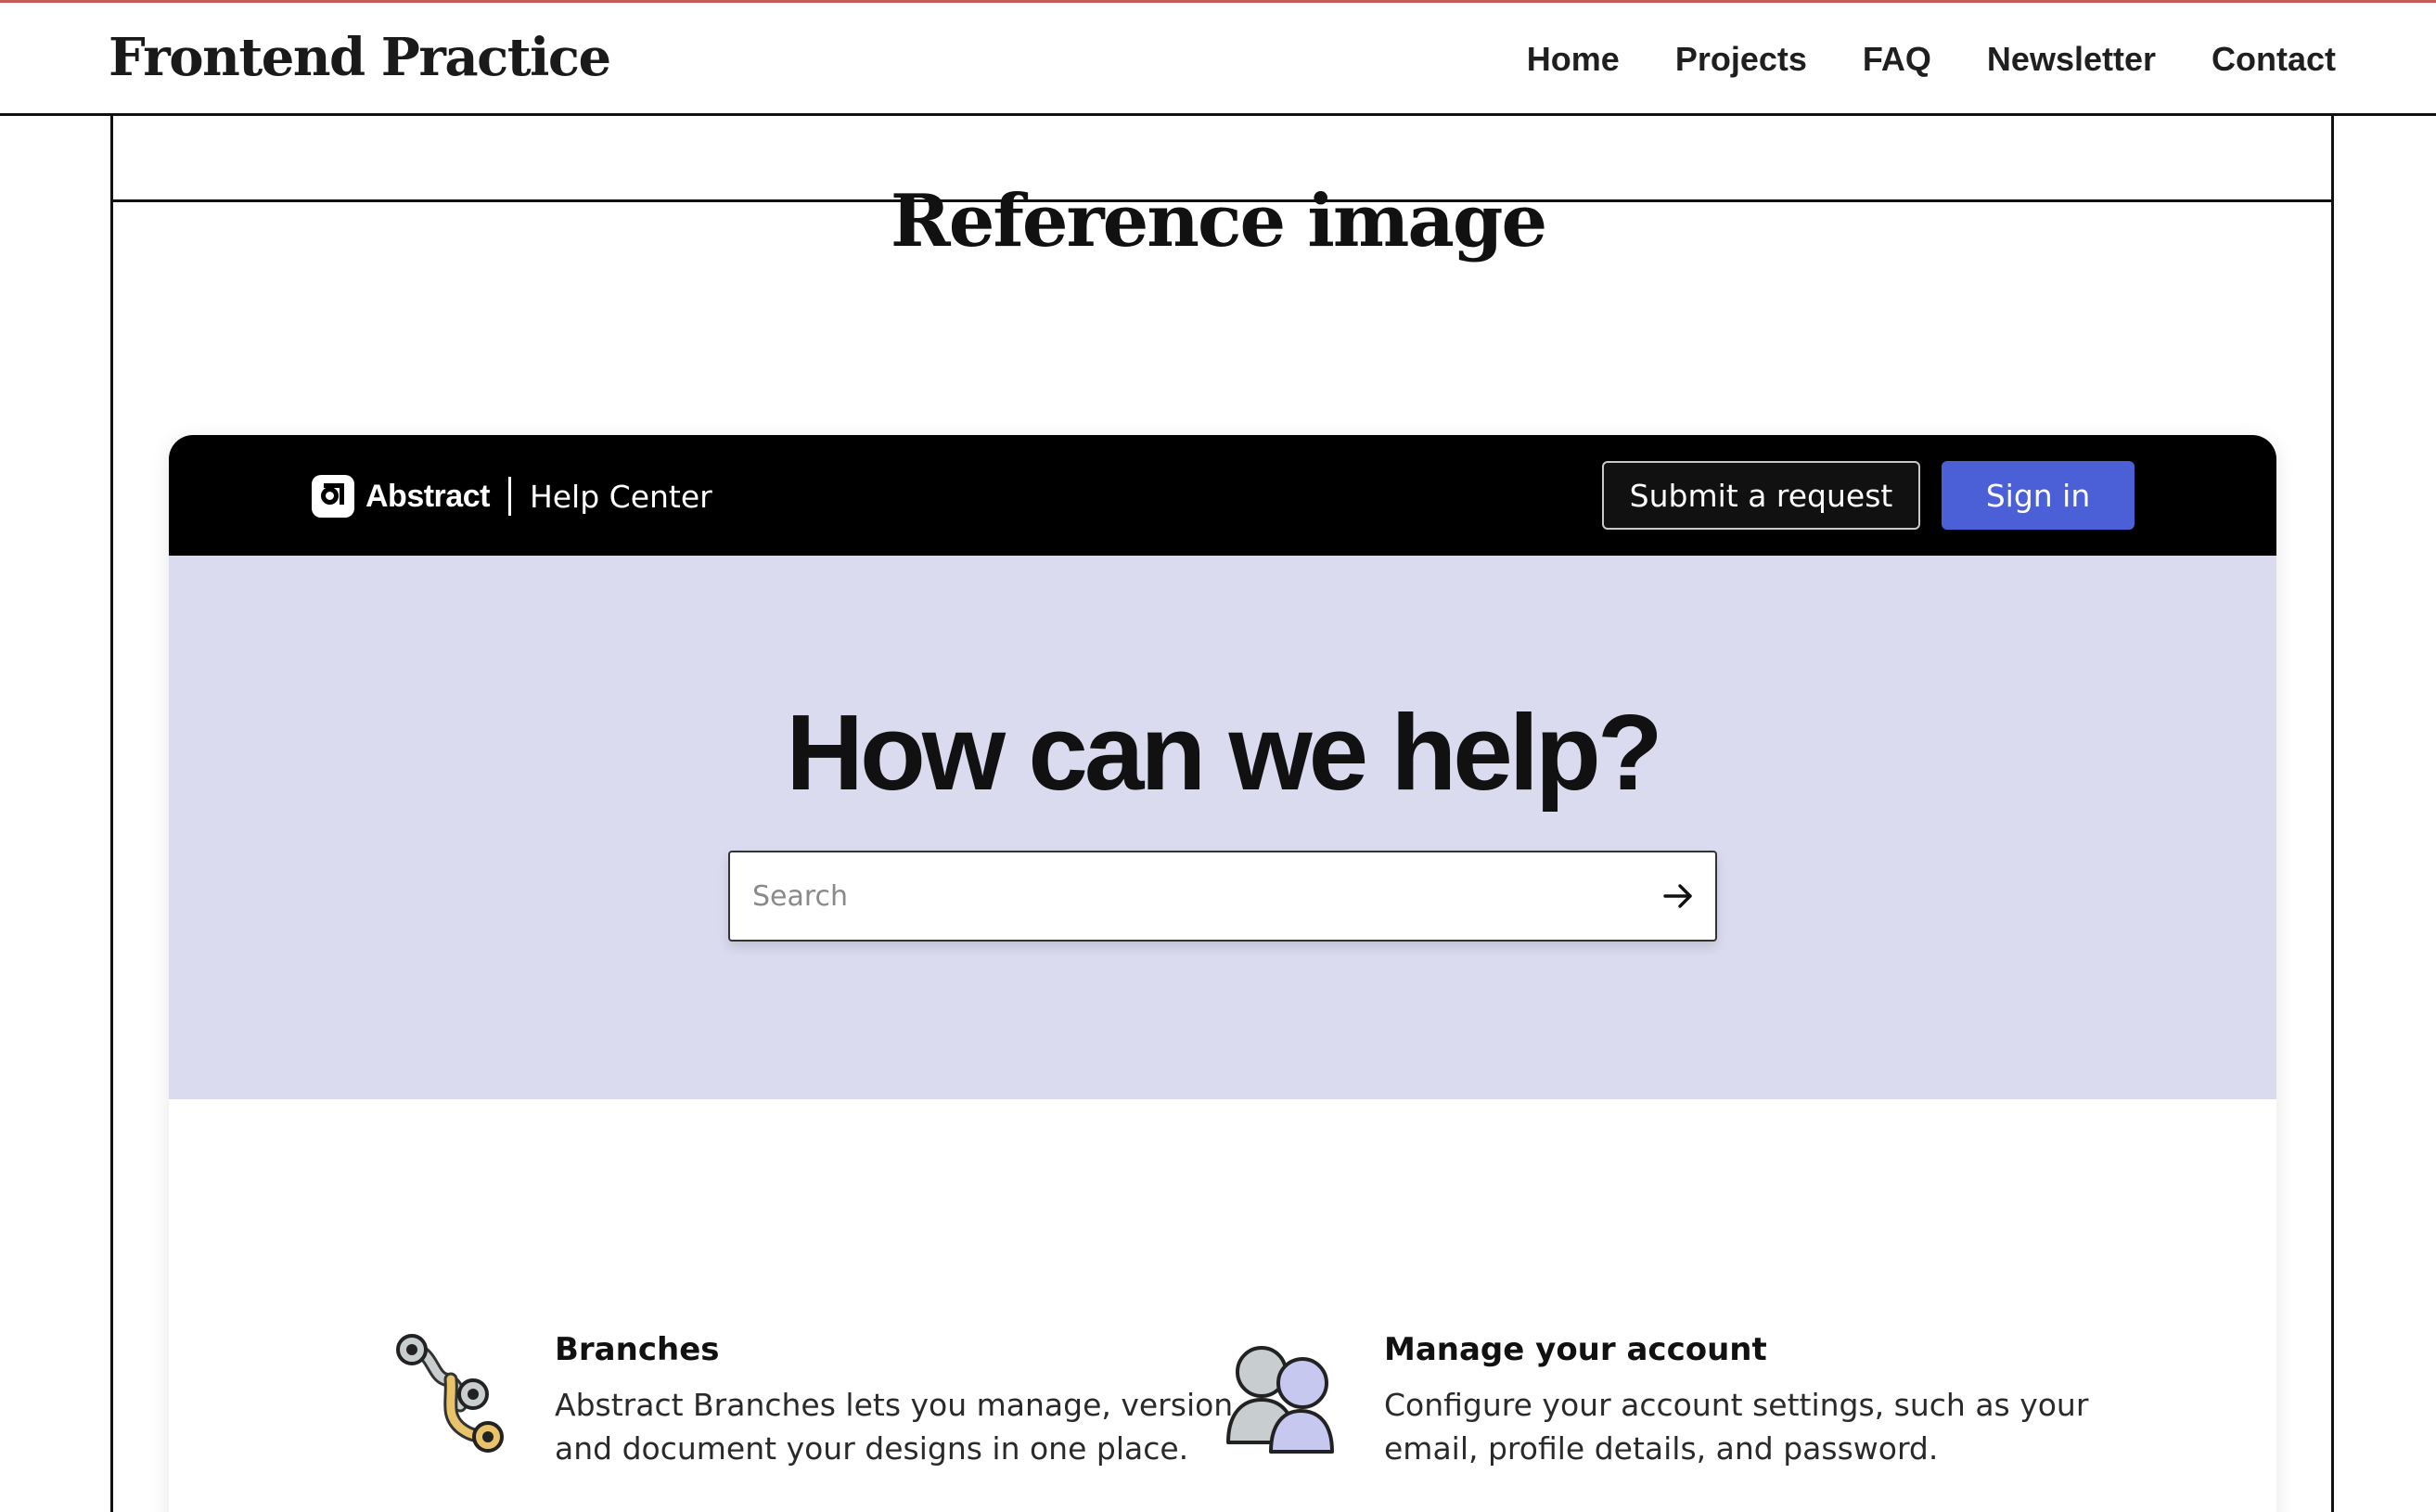  I want to click on branches-icon, so click(450, 1394).